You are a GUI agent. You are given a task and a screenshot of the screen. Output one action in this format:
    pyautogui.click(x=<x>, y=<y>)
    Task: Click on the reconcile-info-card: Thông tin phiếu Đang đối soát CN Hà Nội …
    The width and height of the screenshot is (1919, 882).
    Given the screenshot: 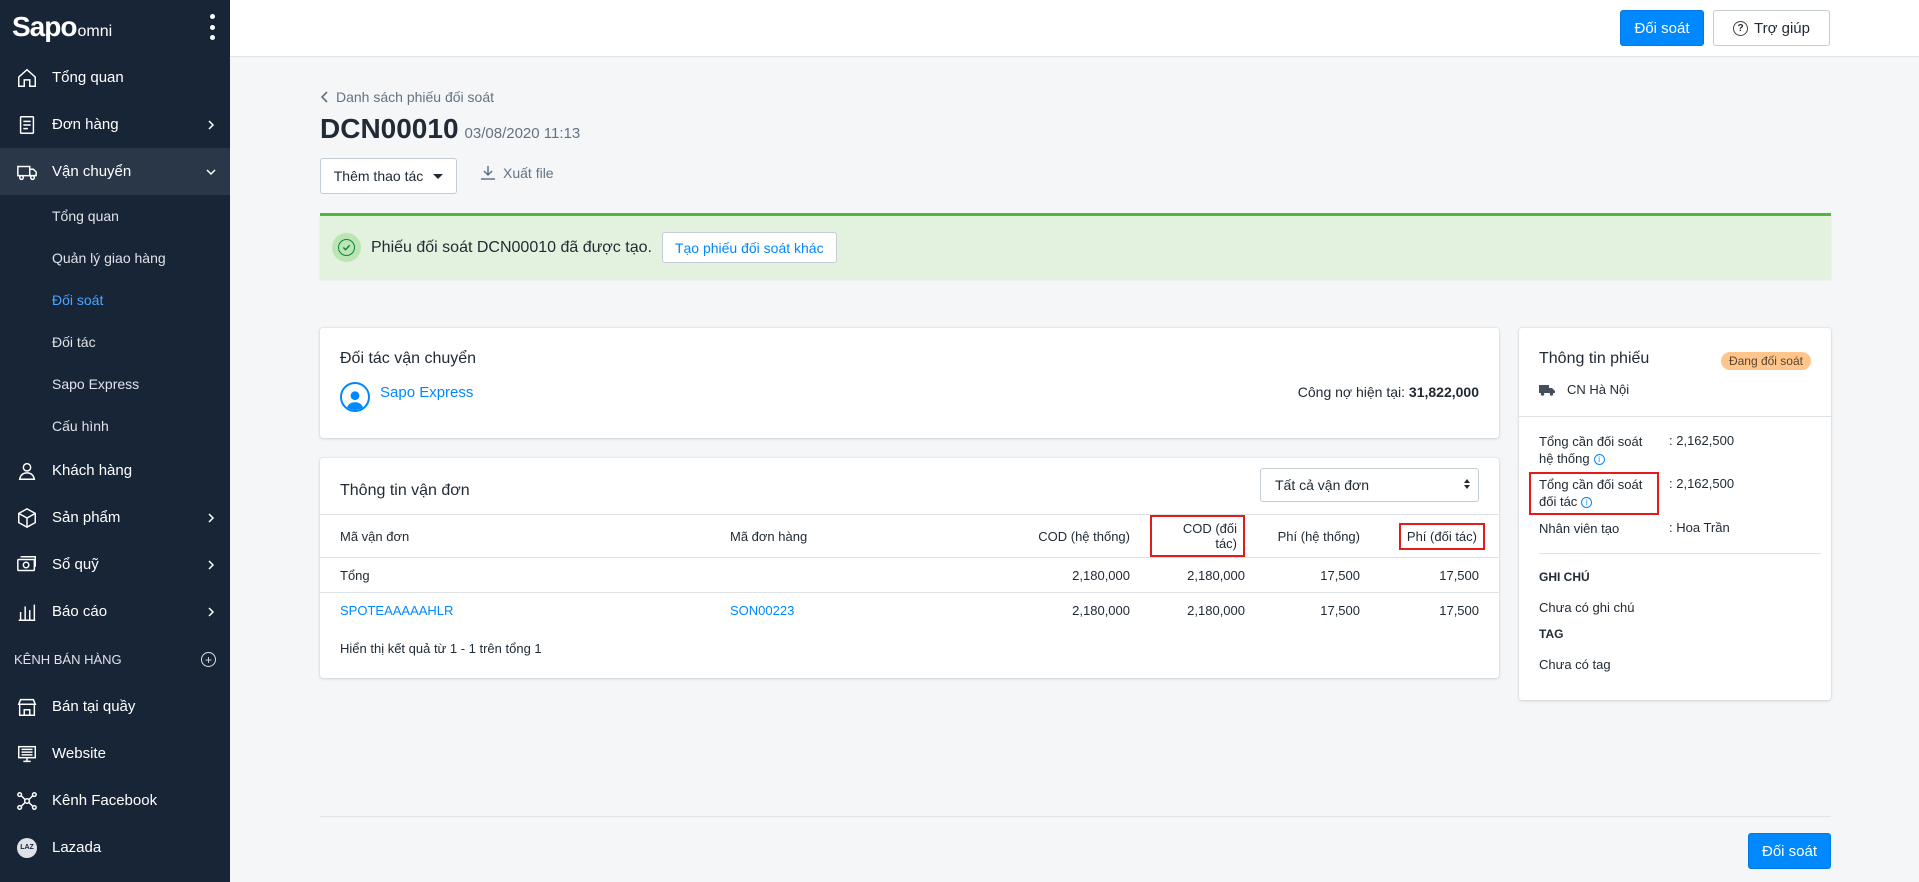 What is the action you would take?
    pyautogui.click(x=1675, y=514)
    